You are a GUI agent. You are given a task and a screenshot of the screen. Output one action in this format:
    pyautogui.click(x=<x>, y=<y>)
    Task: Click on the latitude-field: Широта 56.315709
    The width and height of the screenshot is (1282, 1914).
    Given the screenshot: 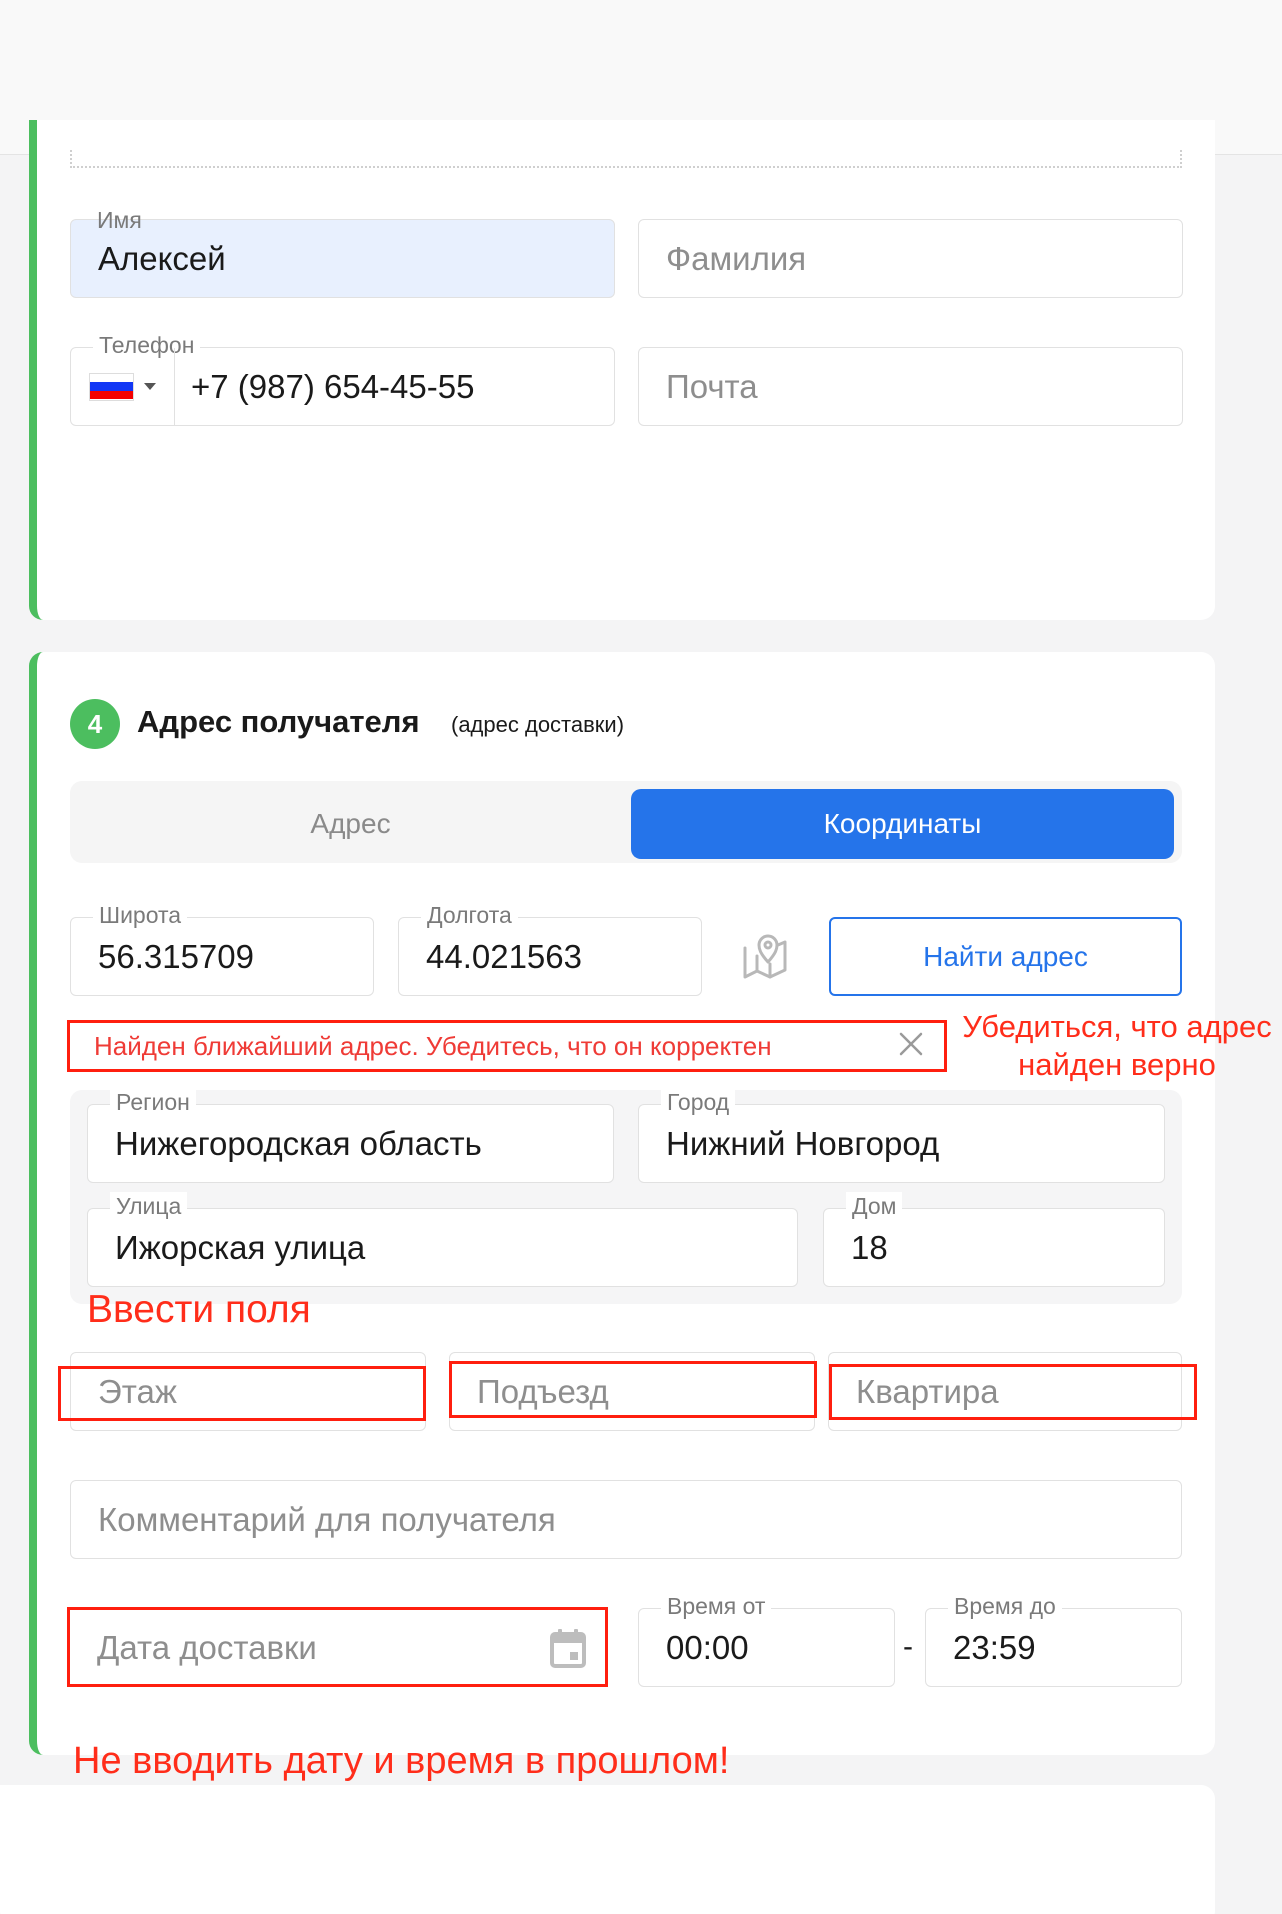 What is the action you would take?
    pyautogui.click(x=222, y=948)
    